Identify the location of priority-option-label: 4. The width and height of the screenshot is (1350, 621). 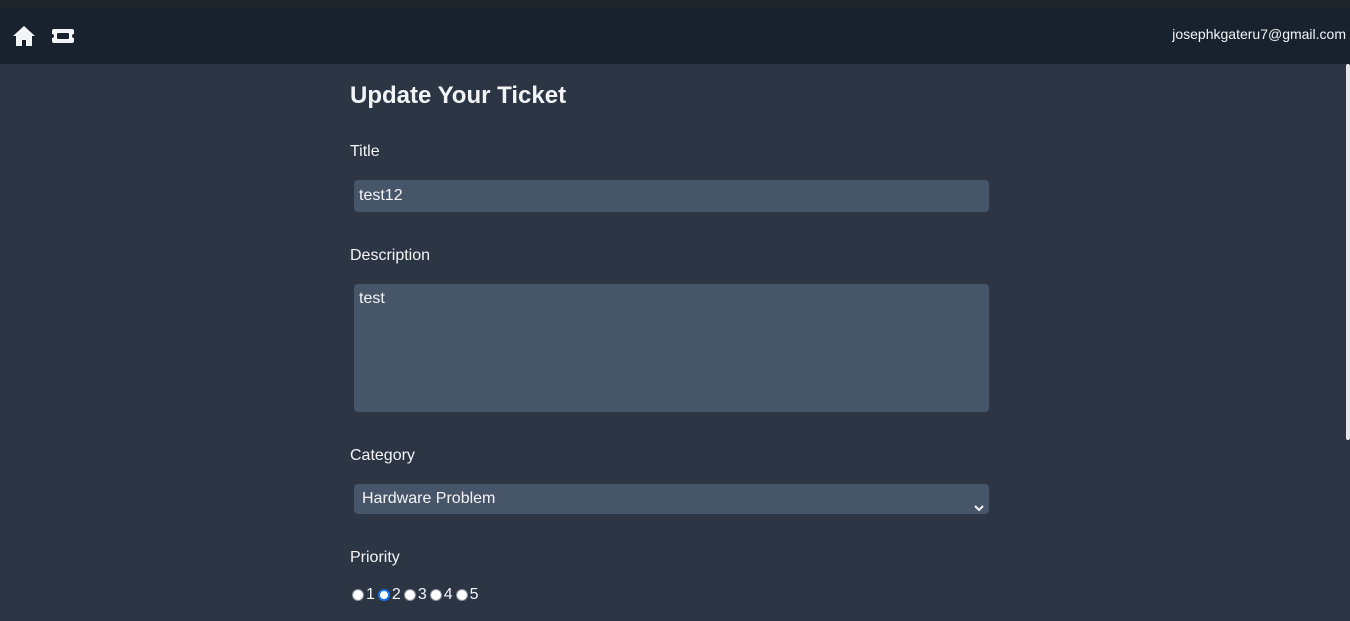
(448, 594).